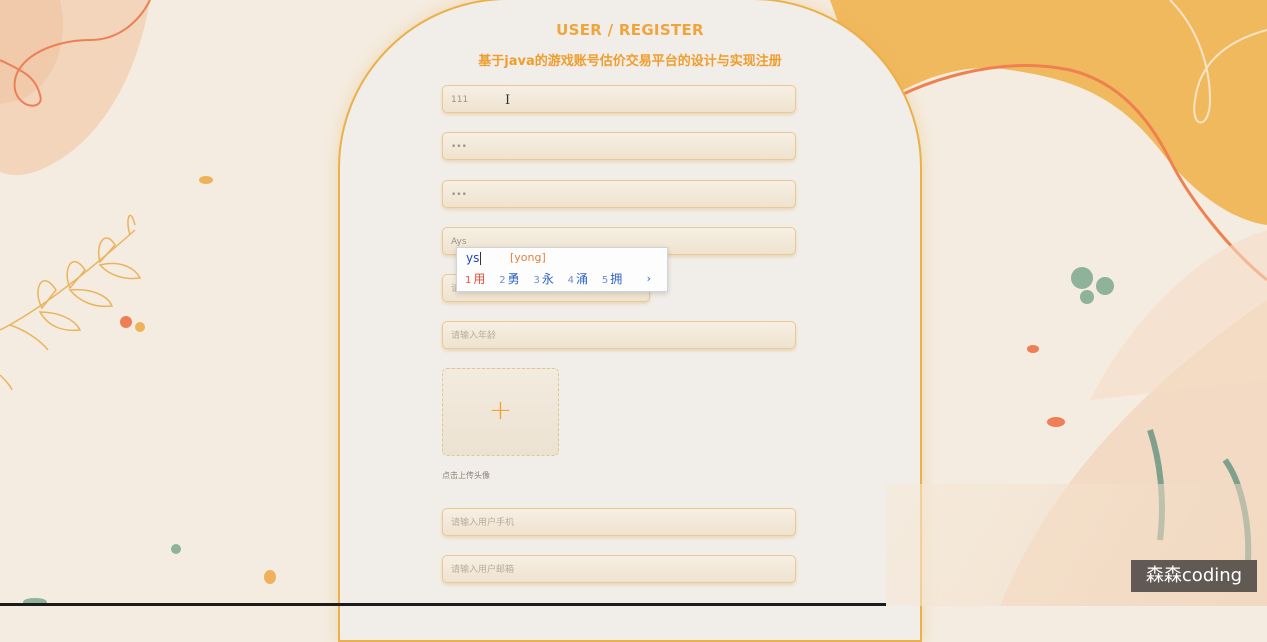 The height and width of the screenshot is (642, 1267). I want to click on ime-candidate: 5拥, so click(612, 278).